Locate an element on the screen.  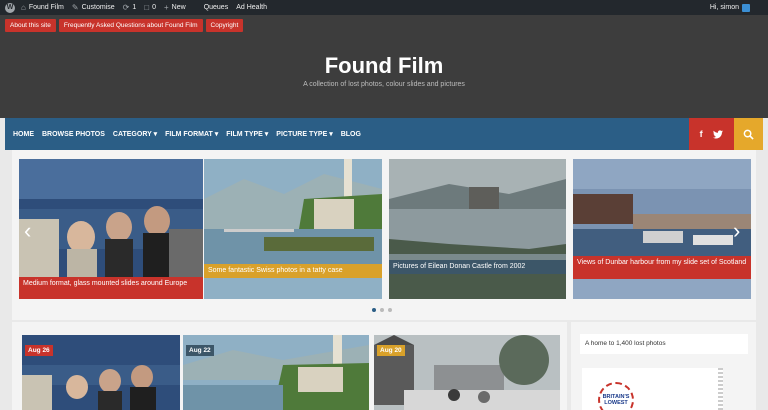
slider-next-button: › is located at coordinates (736, 231).